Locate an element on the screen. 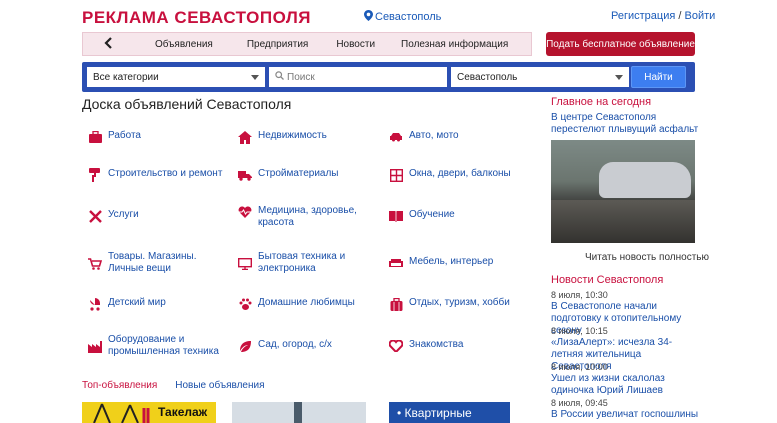  category-link: Мебель, интерьер is located at coordinates (441, 263).